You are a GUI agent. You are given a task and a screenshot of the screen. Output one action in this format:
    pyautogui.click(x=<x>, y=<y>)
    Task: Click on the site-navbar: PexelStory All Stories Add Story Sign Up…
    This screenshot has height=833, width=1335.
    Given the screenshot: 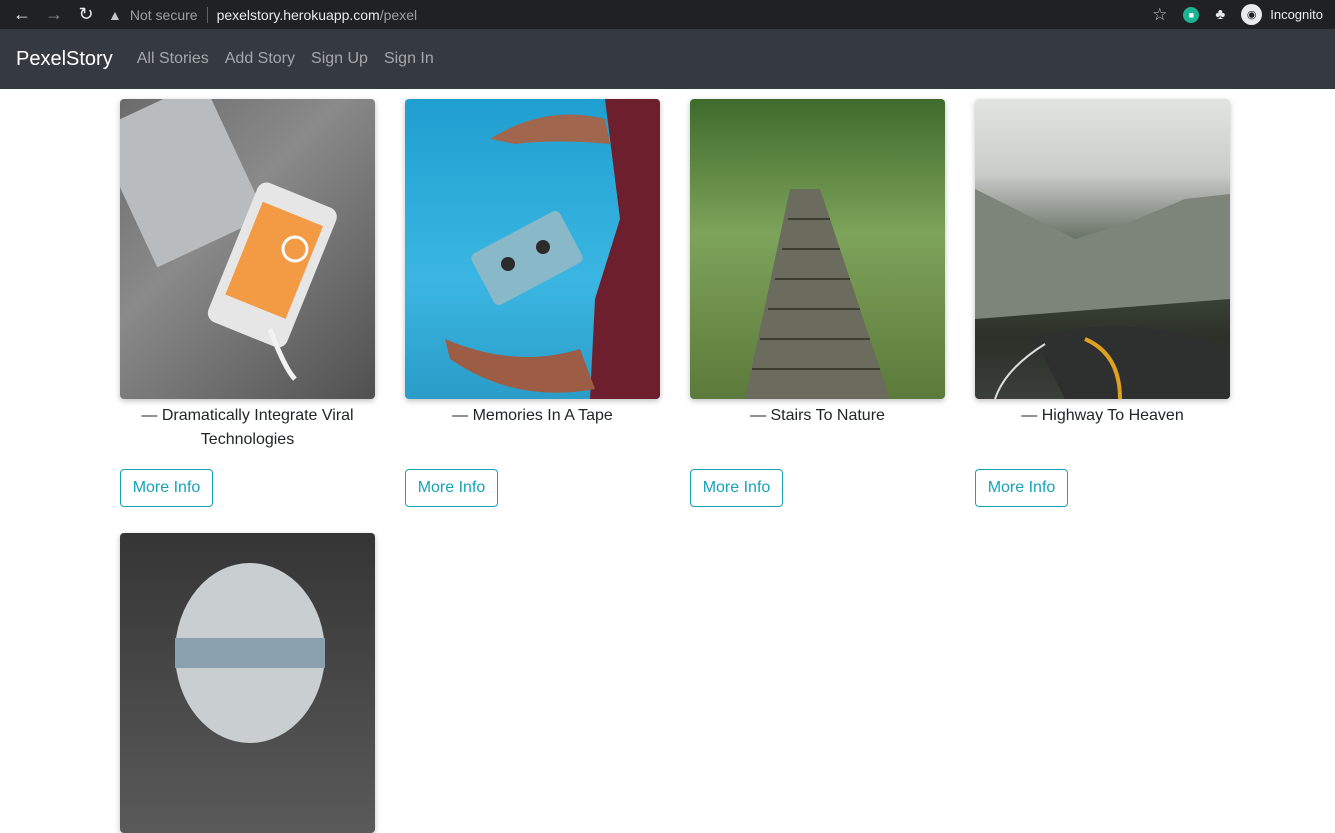 What is the action you would take?
    pyautogui.click(x=667, y=59)
    